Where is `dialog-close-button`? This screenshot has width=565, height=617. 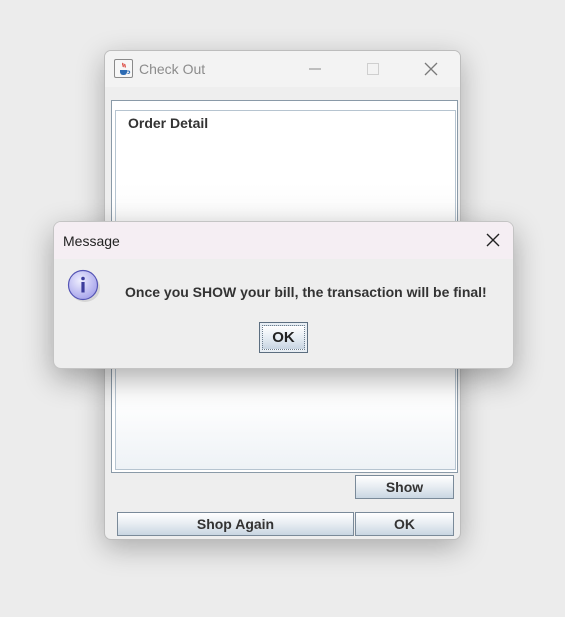
dialog-close-button is located at coordinates (493, 240).